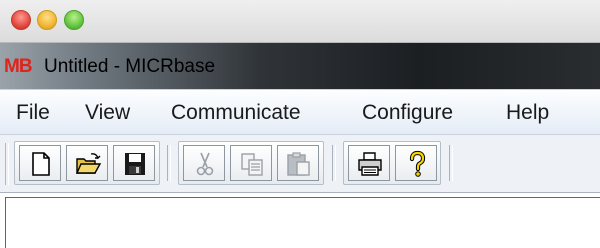  I want to click on menu-file: File, so click(33, 113).